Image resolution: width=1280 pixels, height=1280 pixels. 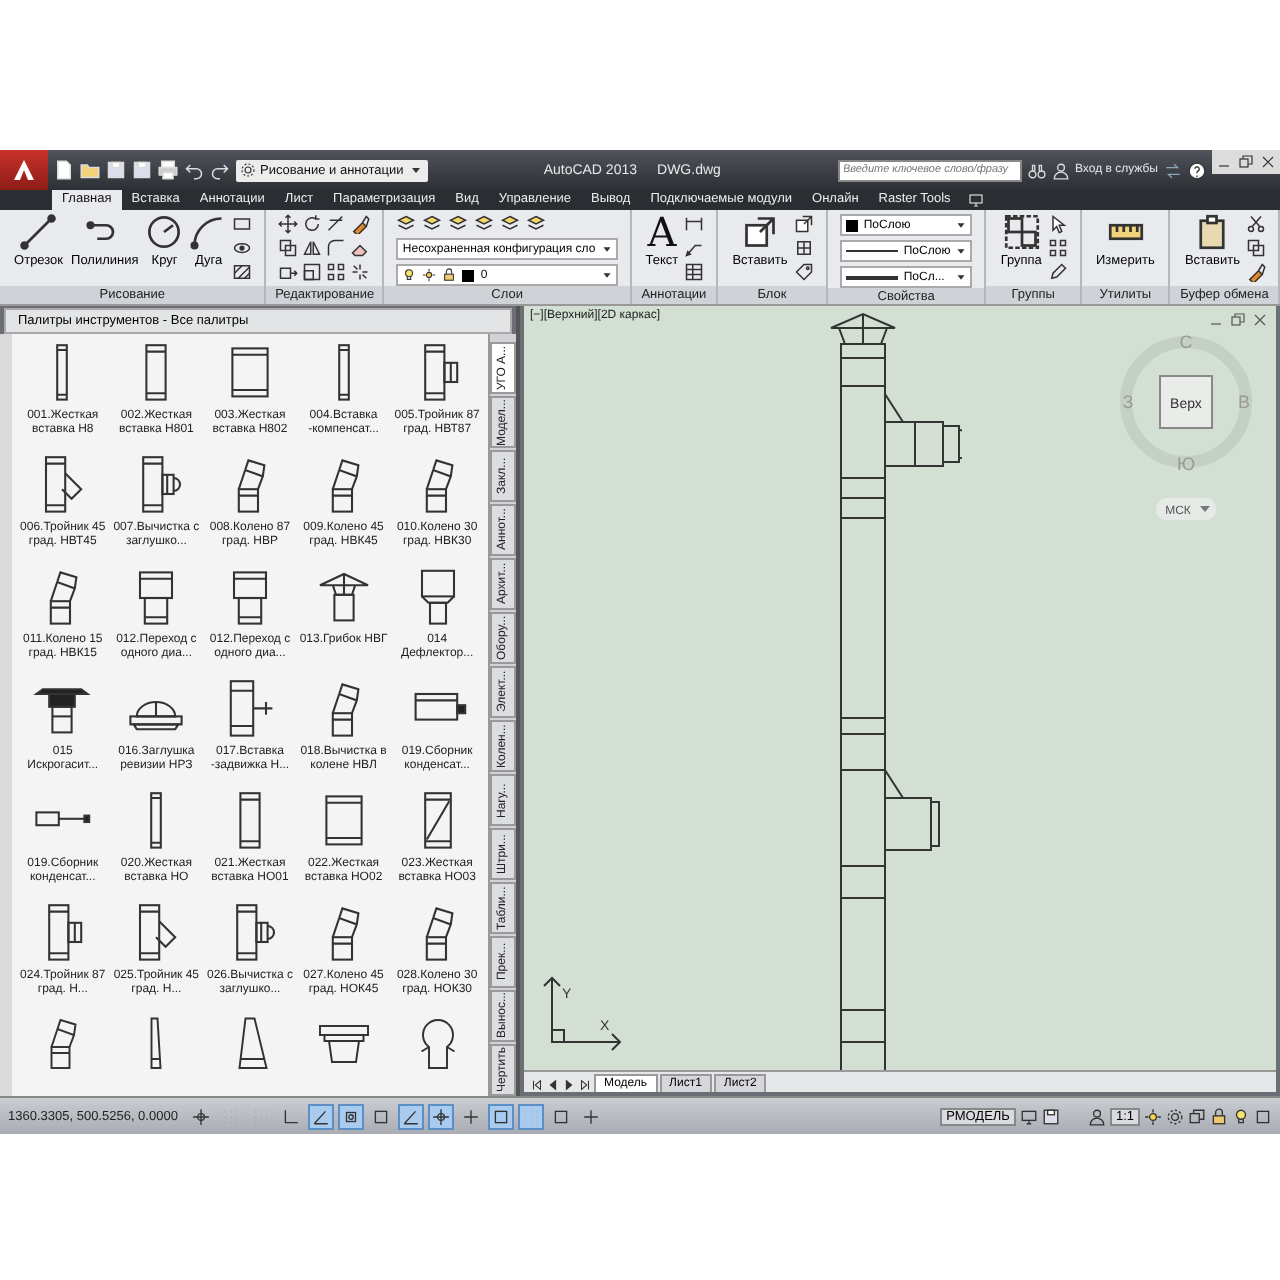 What do you see at coordinates (1197, 170) in the screenshot?
I see `help-icon` at bounding box center [1197, 170].